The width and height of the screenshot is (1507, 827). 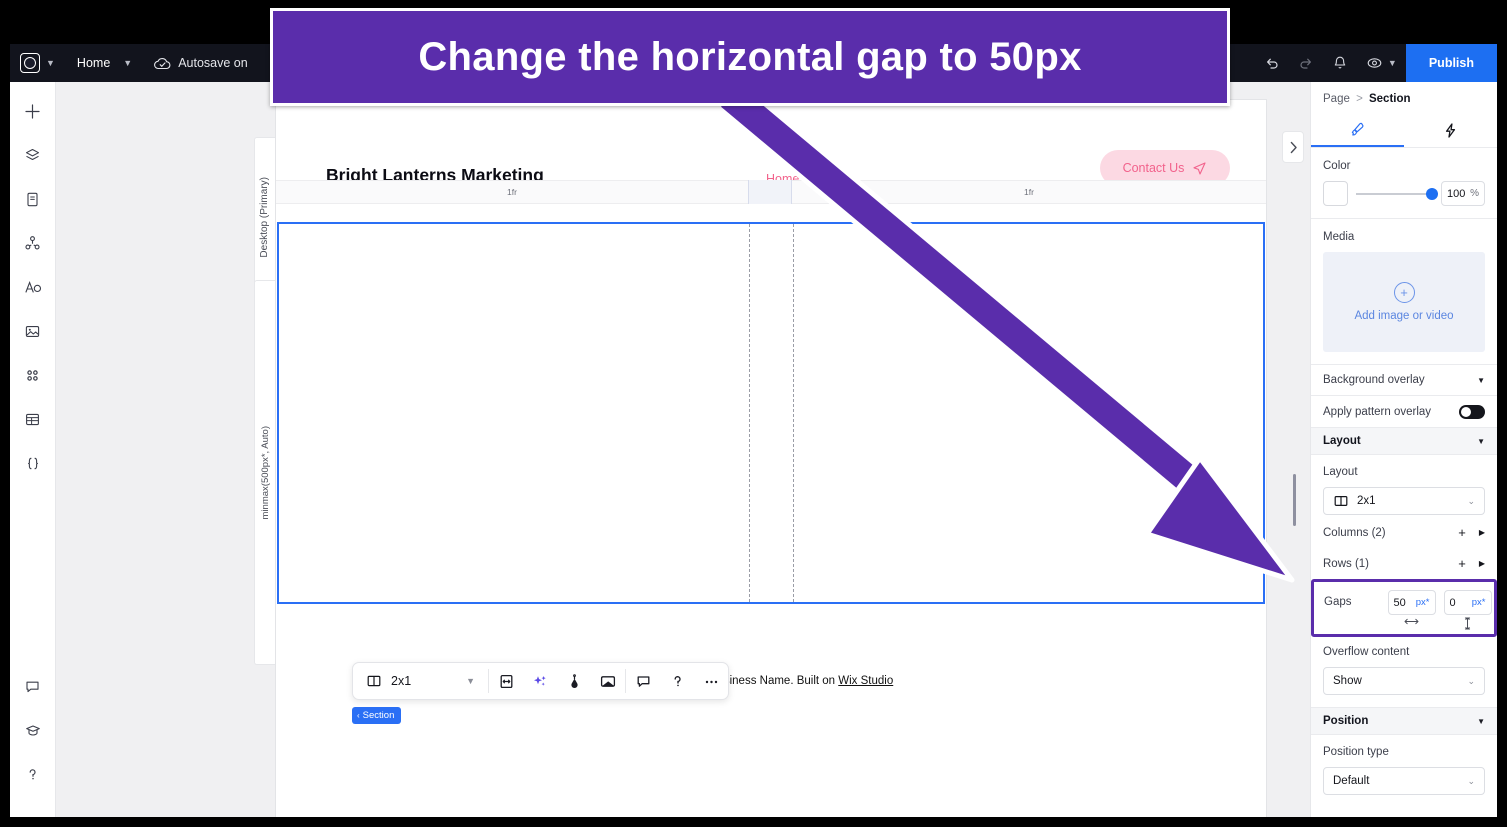 What do you see at coordinates (33, 419) in the screenshot?
I see `cms-table-icon` at bounding box center [33, 419].